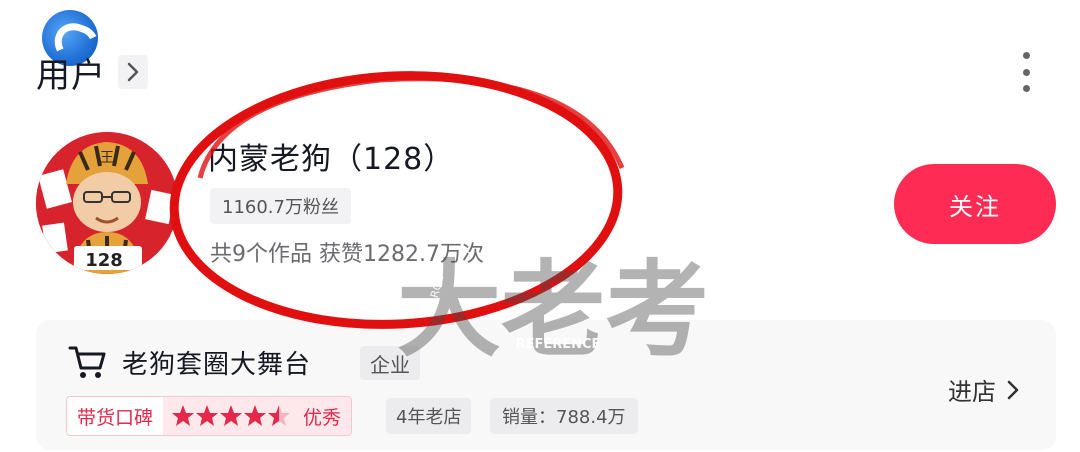 This screenshot has height=452, width=1080. What do you see at coordinates (107, 158) in the screenshot?
I see `svg-text: 王` at bounding box center [107, 158].